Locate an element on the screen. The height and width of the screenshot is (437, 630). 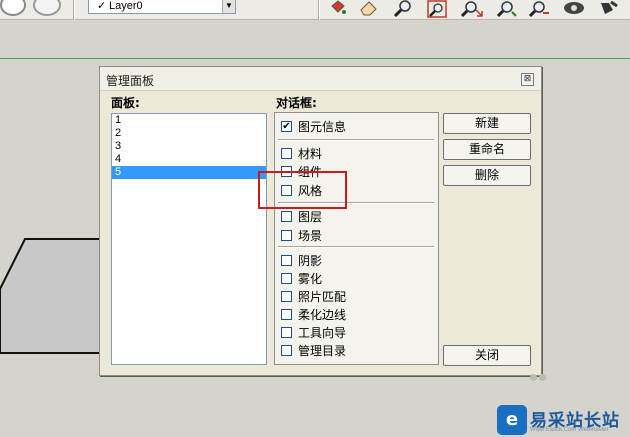
checkbox-layers: 图层 is located at coordinates (301, 216).